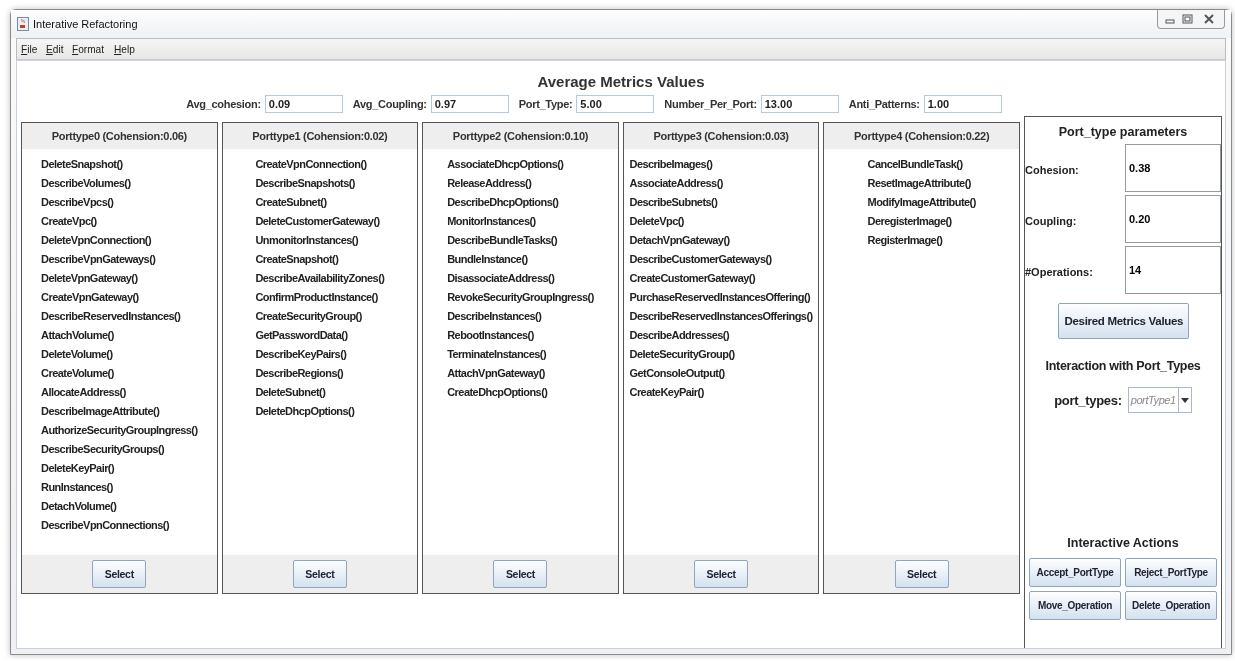 Image resolution: width=1235 pixels, height=661 pixels. Describe the element at coordinates (671, 164) in the screenshot. I see `list-item: DescribeImages()` at that location.